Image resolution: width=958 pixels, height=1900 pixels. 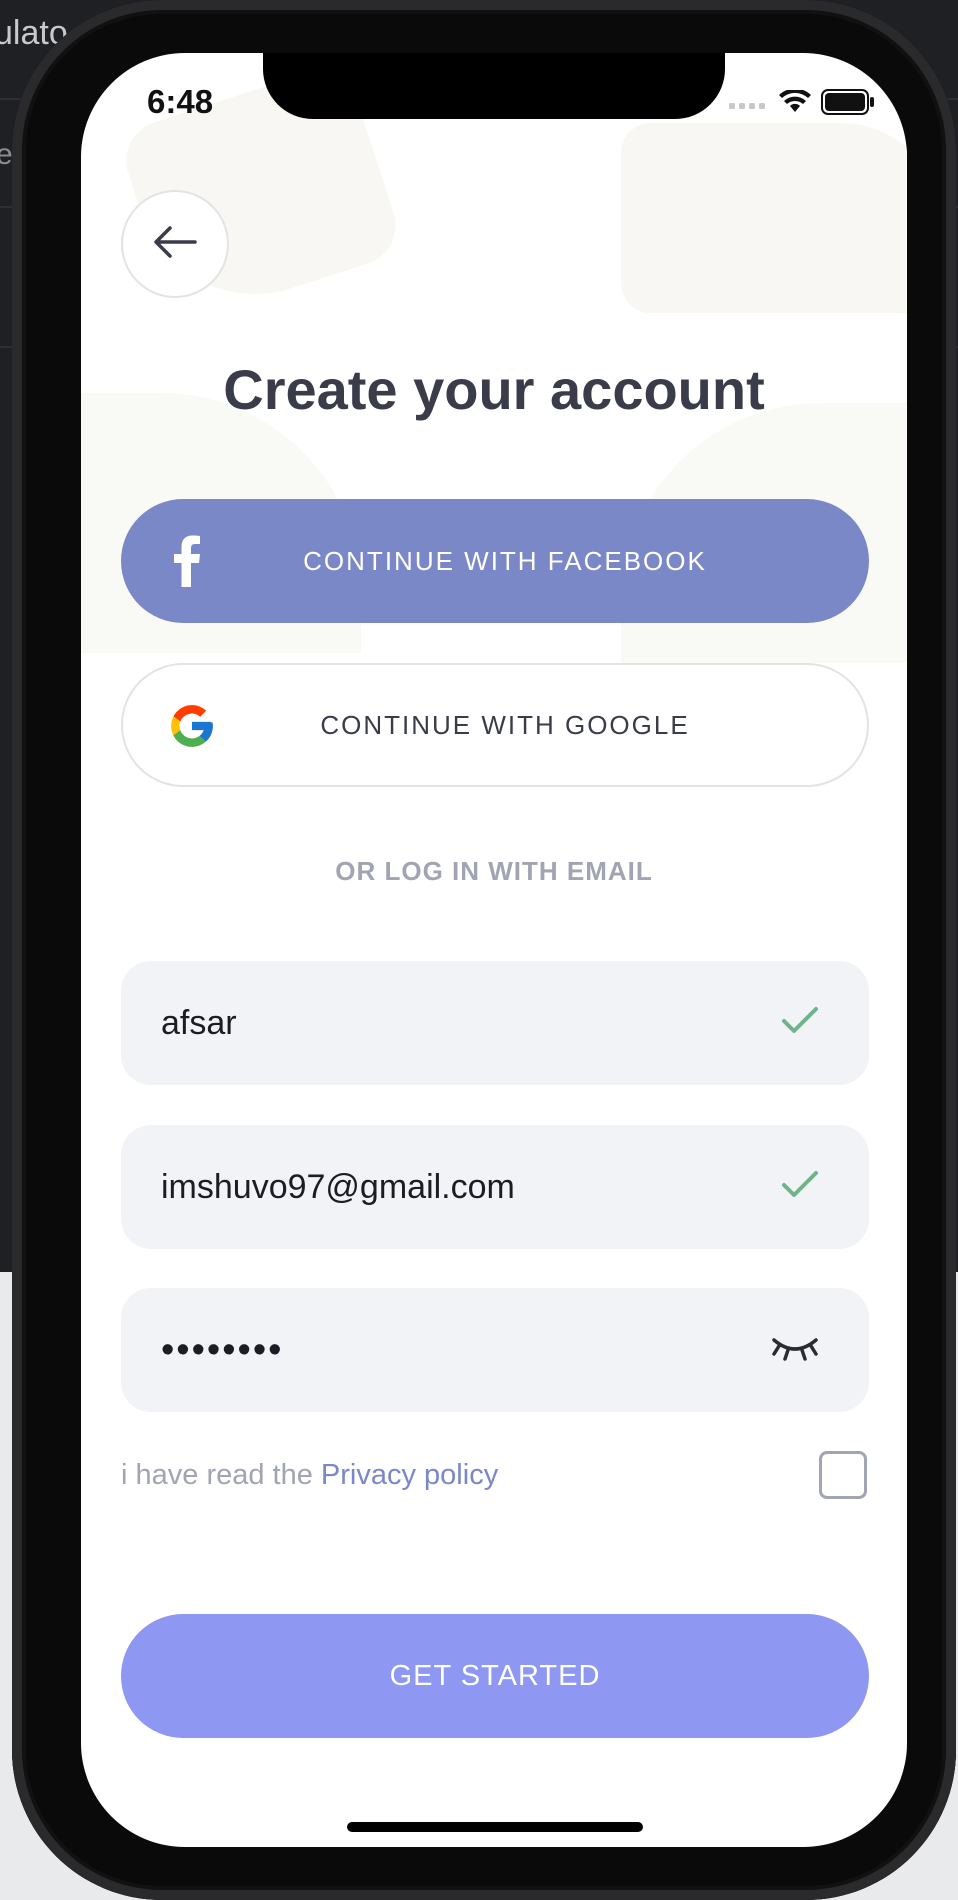 I want to click on email-field: imshuvo97@gmail.com, so click(x=495, y=1187).